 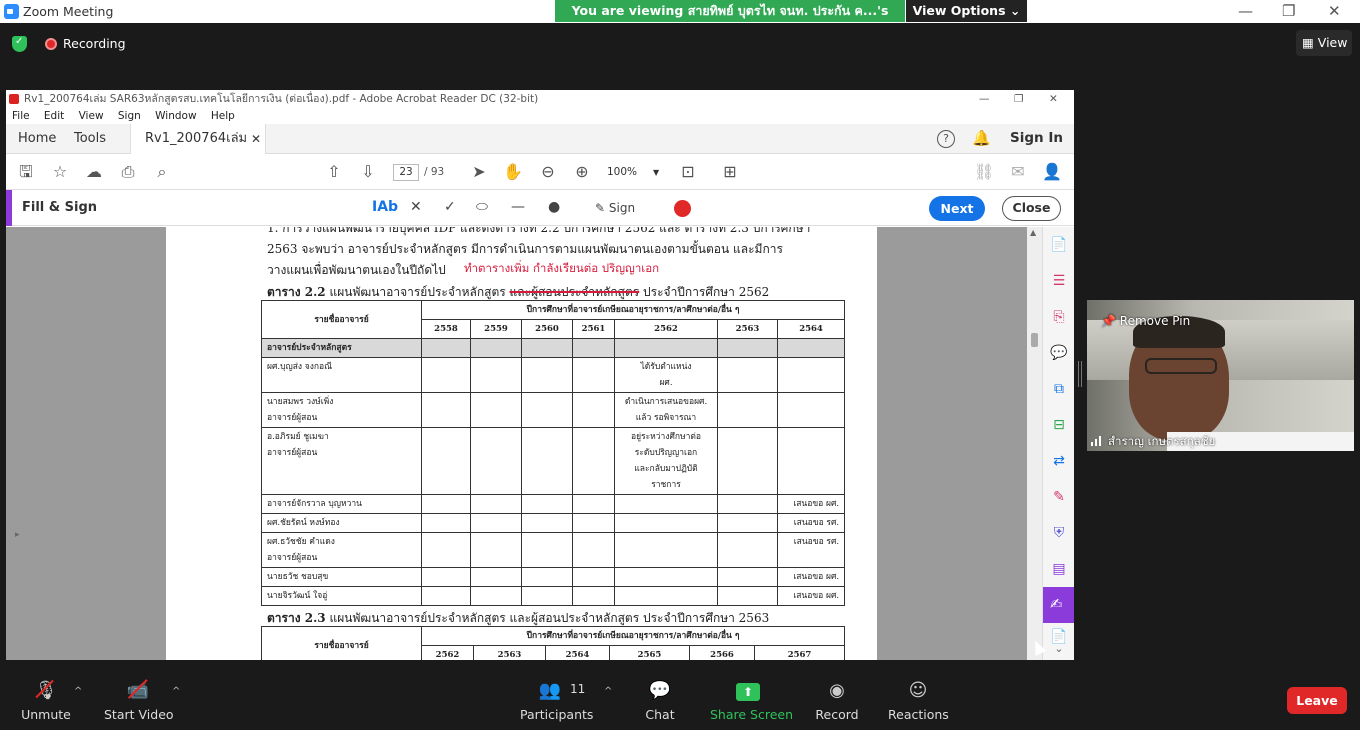 I want to click on upload-cloud-icon: ☁, so click(x=94, y=172).